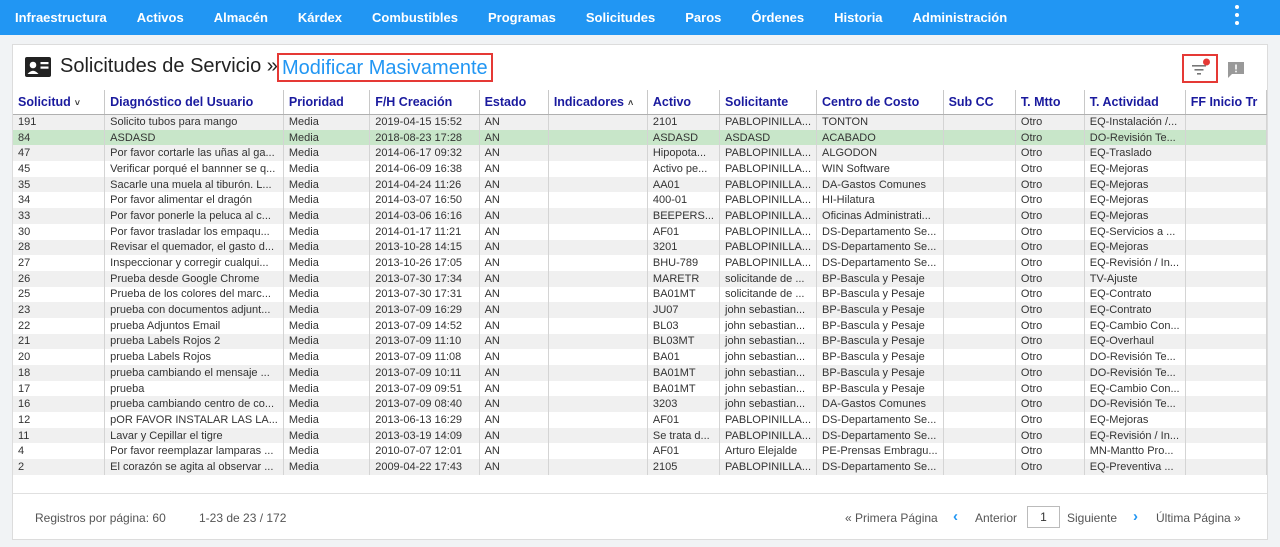  Describe the element at coordinates (61, 17) in the screenshot. I see `nav-item: Infraestructura` at that location.